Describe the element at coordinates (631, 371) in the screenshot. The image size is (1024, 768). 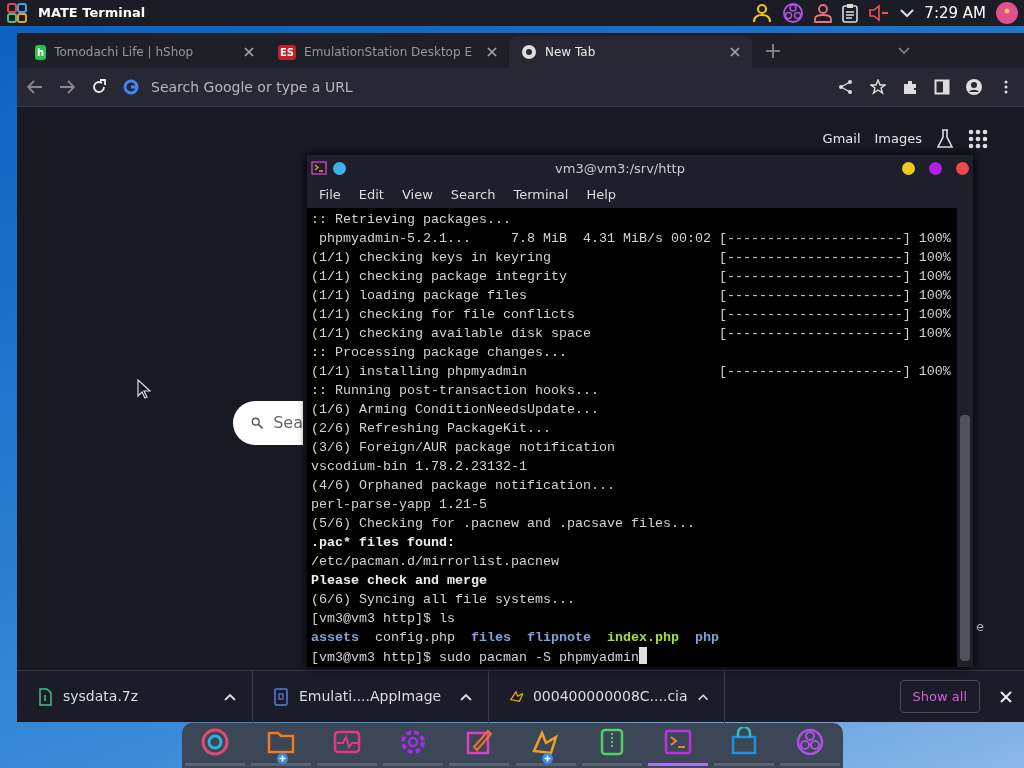
I see `terminal-line: (1/1) installing phpmyadmin [----------------------] 100%` at that location.